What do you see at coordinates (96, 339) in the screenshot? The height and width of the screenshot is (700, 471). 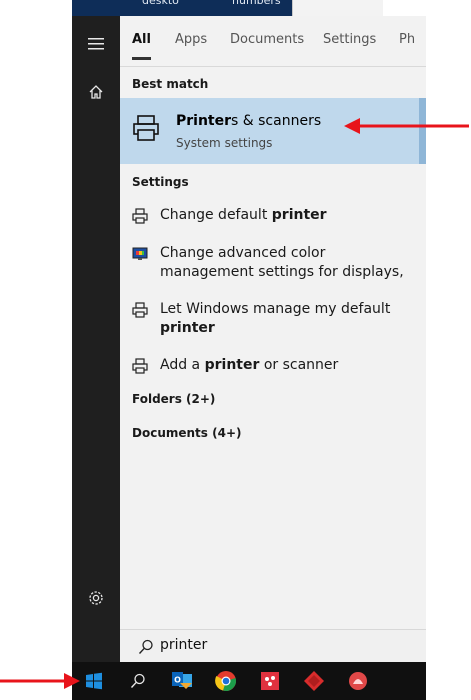 I see `start-left-rail` at bounding box center [96, 339].